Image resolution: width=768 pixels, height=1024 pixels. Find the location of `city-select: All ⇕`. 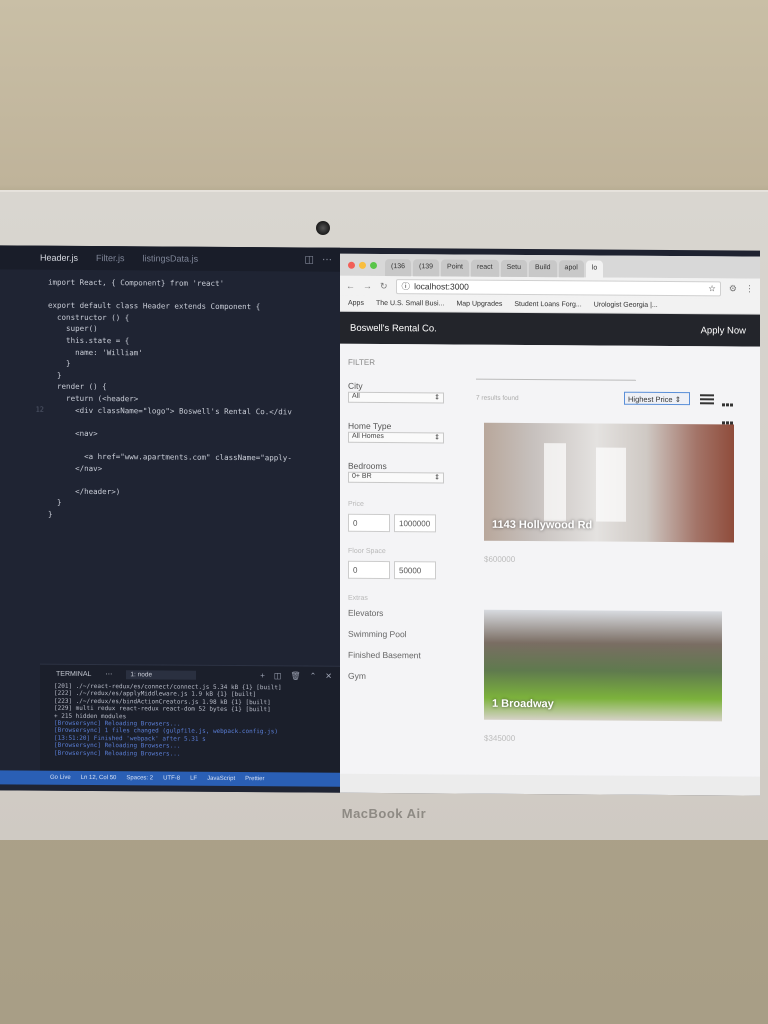

city-select: All ⇕ is located at coordinates (396, 397).